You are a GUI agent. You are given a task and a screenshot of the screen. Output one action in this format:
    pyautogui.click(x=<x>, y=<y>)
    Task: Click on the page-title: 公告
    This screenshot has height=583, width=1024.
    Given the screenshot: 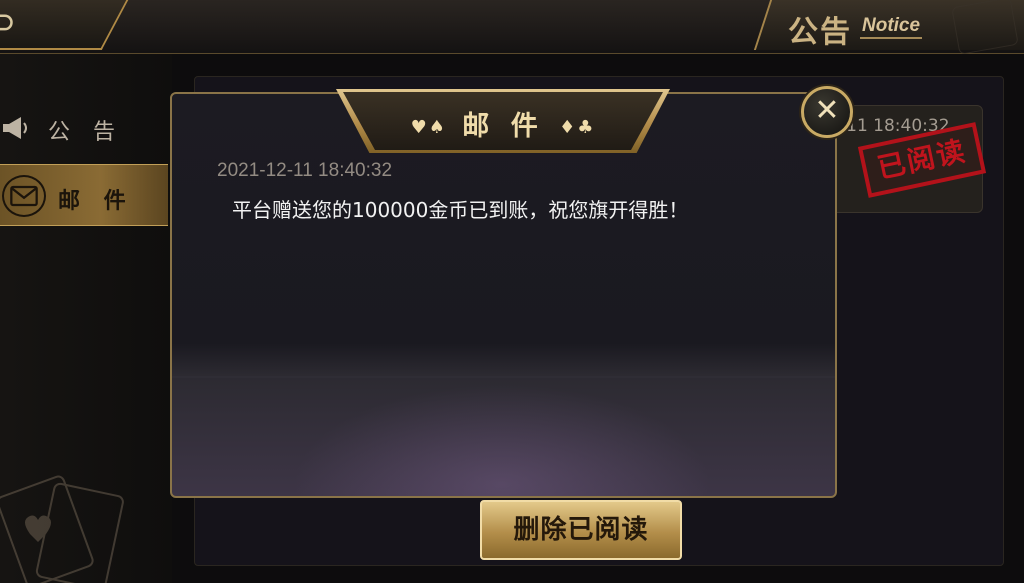 What is the action you would take?
    pyautogui.click(x=820, y=32)
    